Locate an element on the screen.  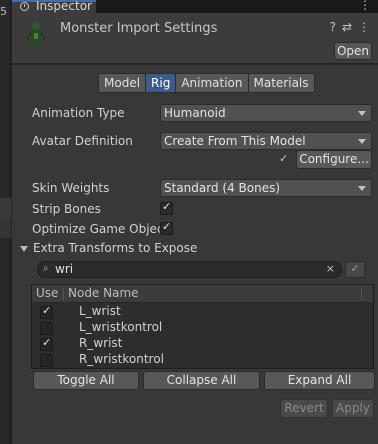
collapse-all-button: Collapse All is located at coordinates (201, 380).